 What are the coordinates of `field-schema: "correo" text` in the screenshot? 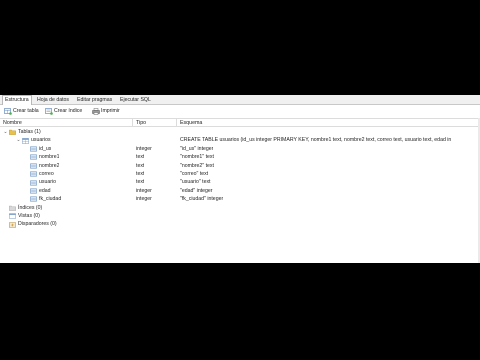 It's located at (194, 174).